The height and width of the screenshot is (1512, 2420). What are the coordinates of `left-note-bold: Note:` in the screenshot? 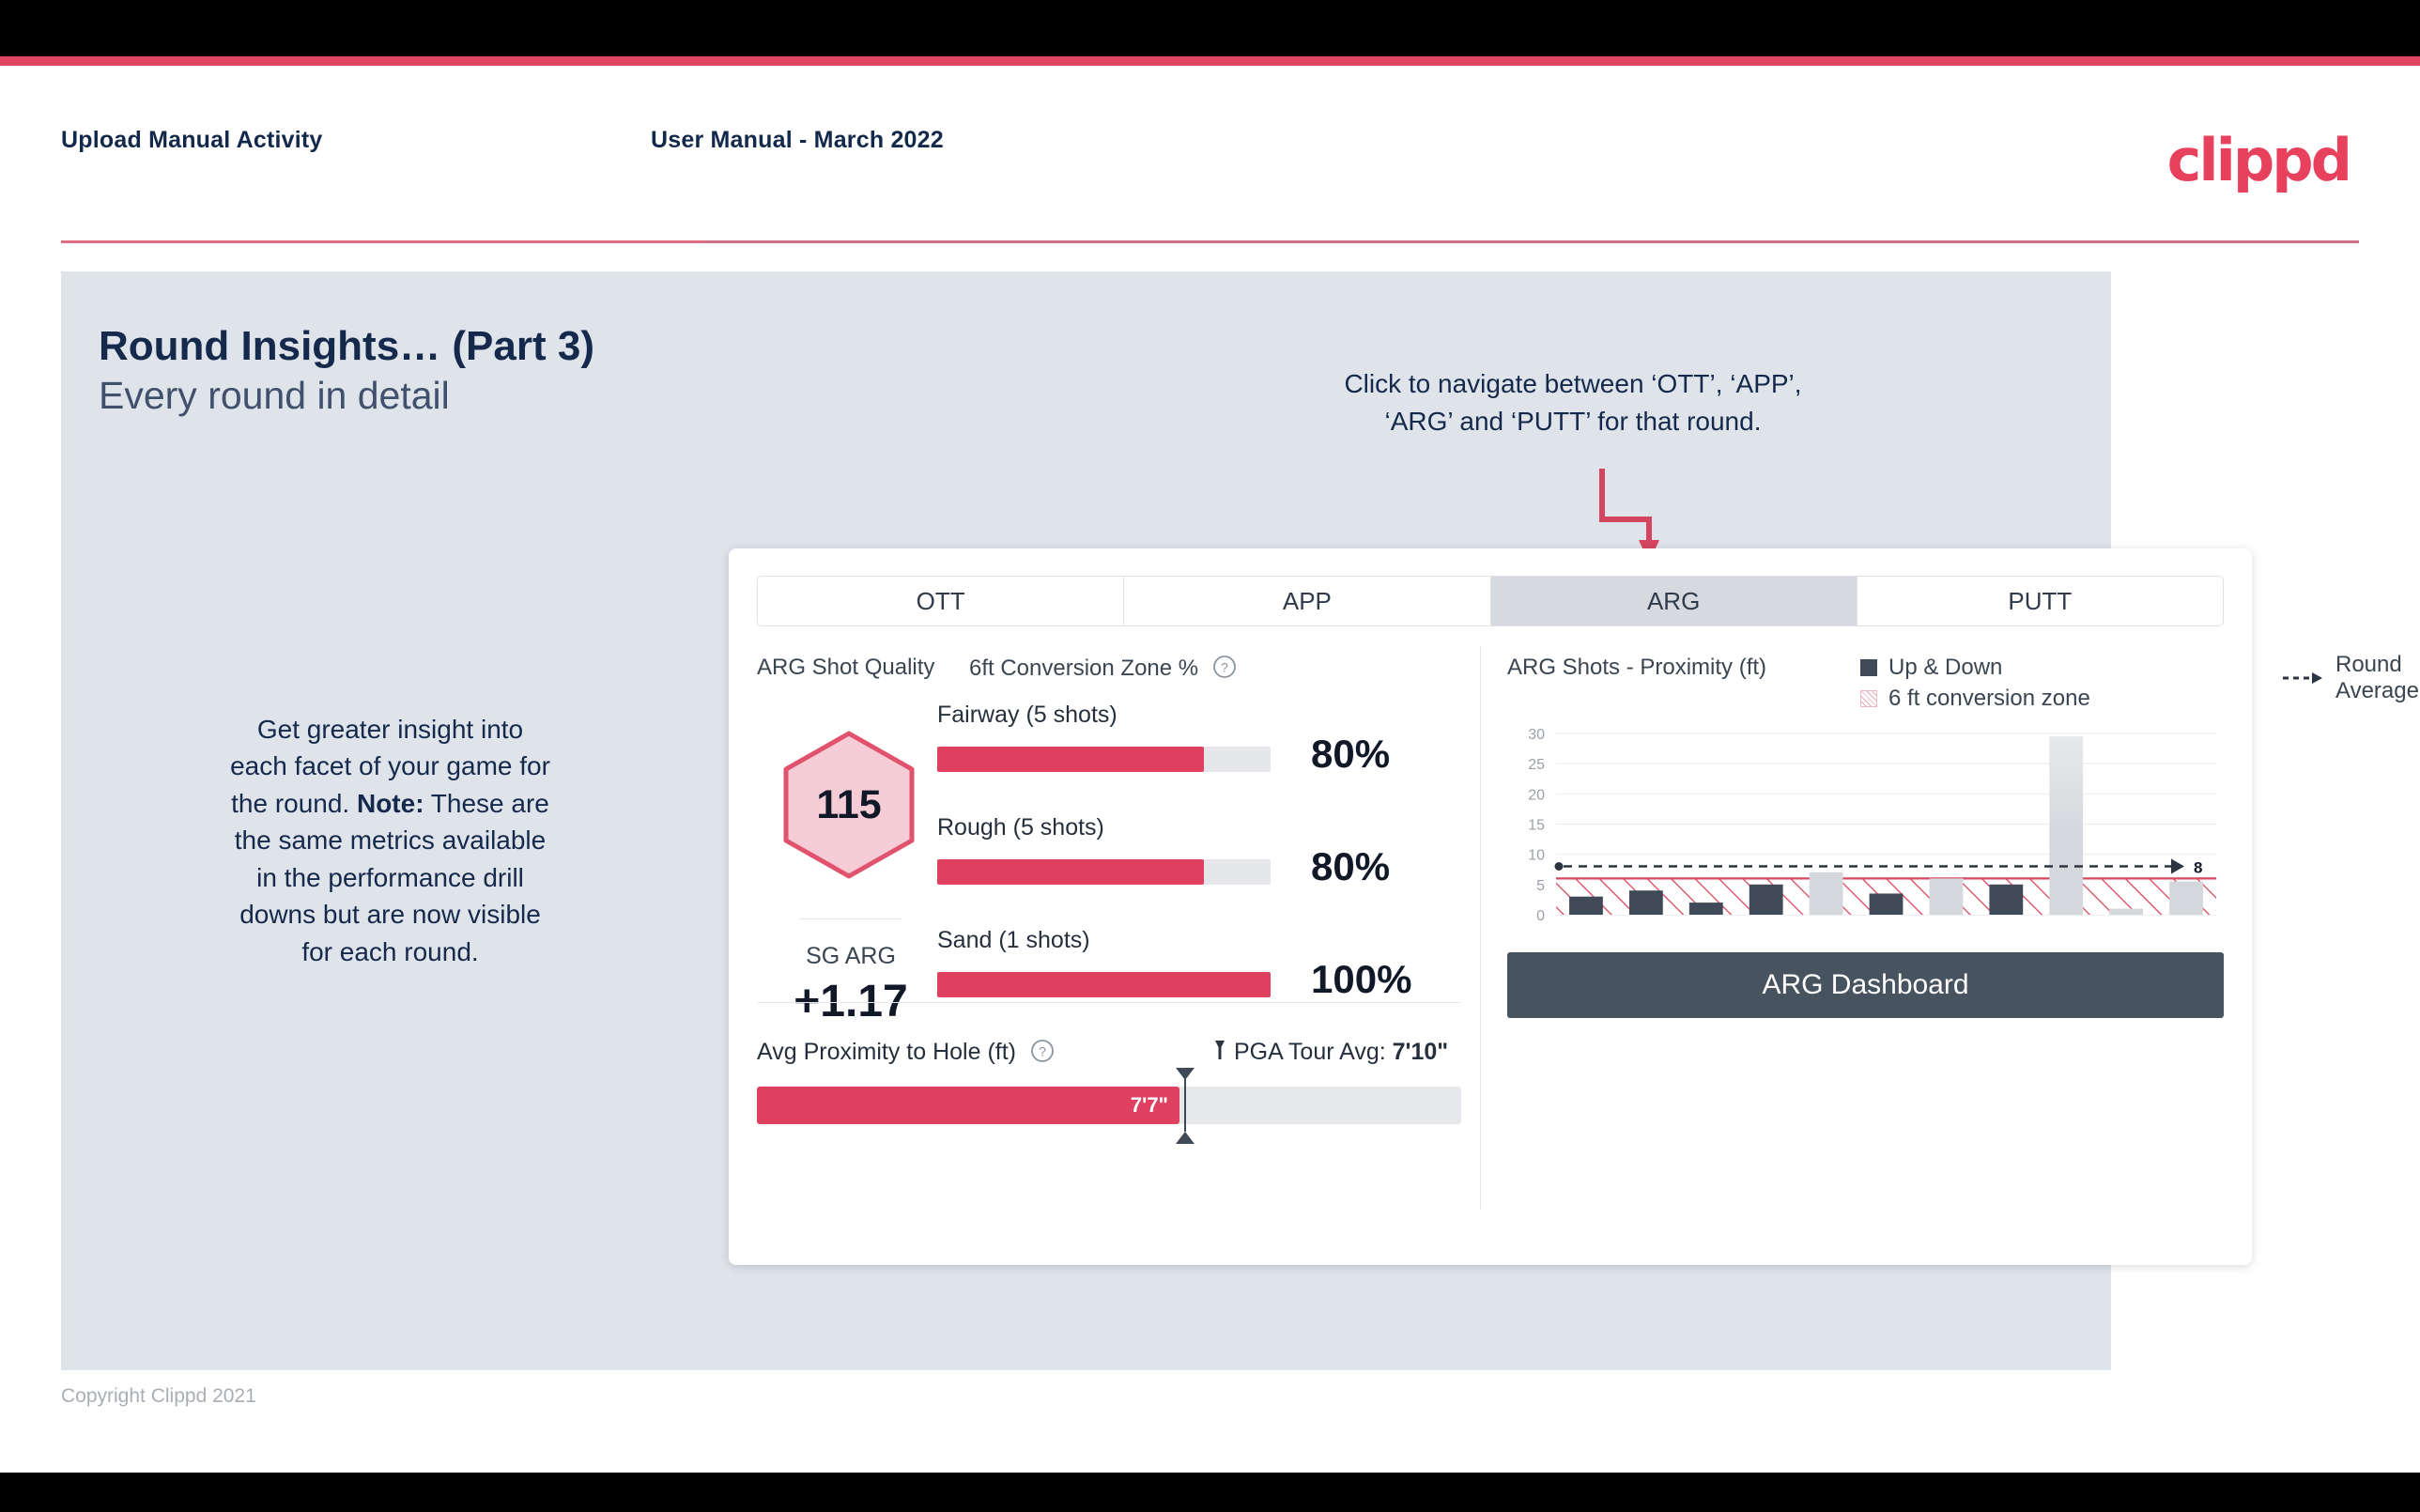 It's located at (390, 803).